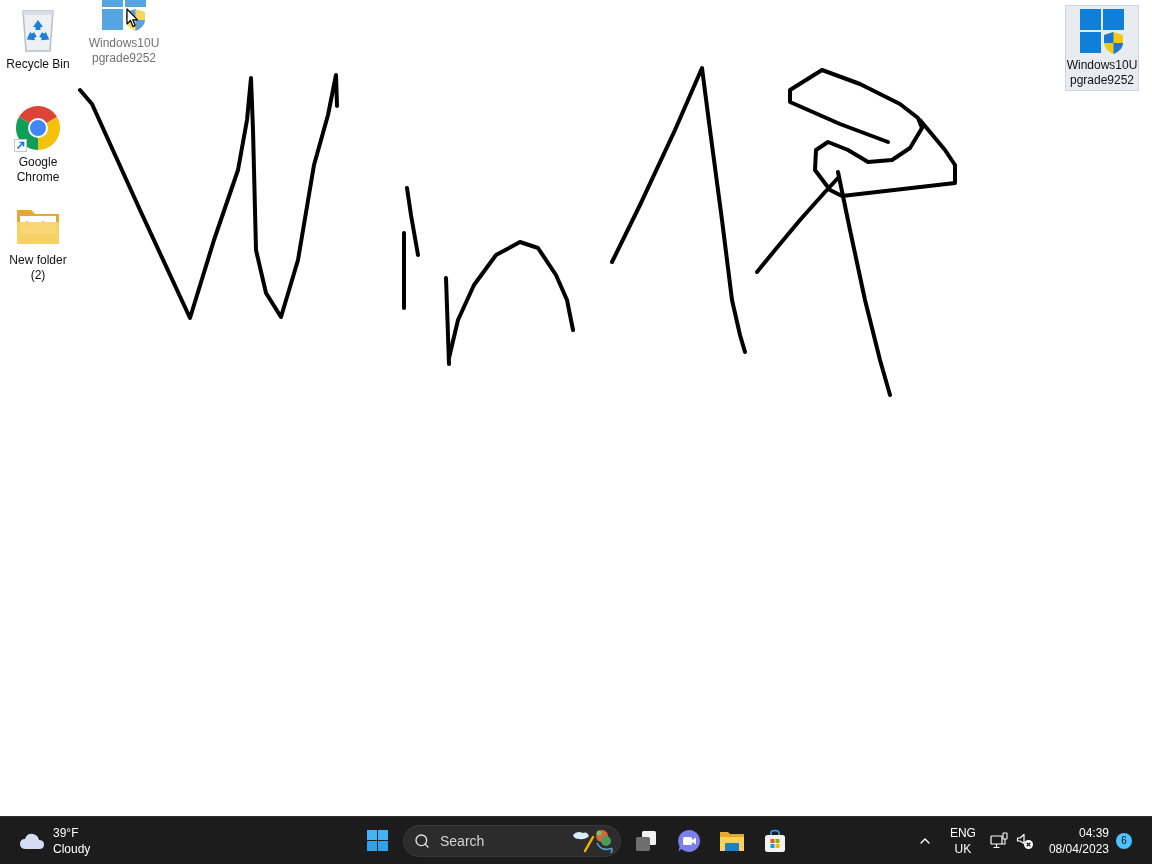 This screenshot has height=864, width=1152. I want to click on video-chat-icon, so click(689, 840).